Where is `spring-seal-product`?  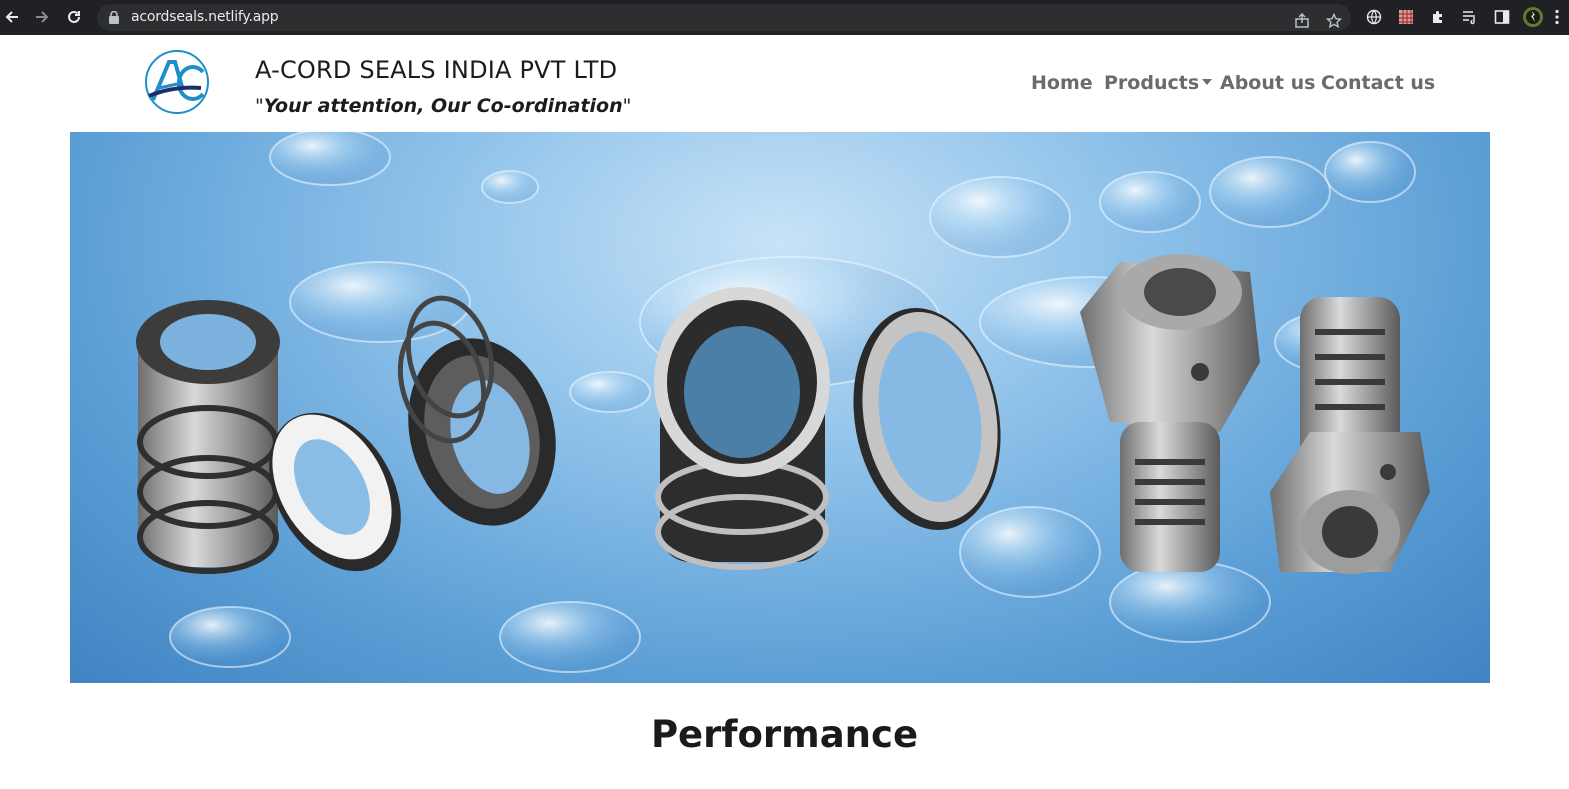 spring-seal-product is located at coordinates (208, 437).